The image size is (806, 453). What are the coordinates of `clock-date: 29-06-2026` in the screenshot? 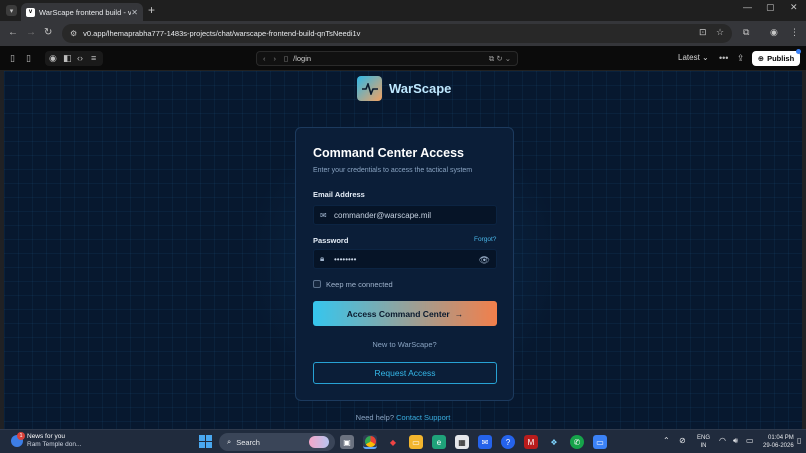 It's located at (778, 446).